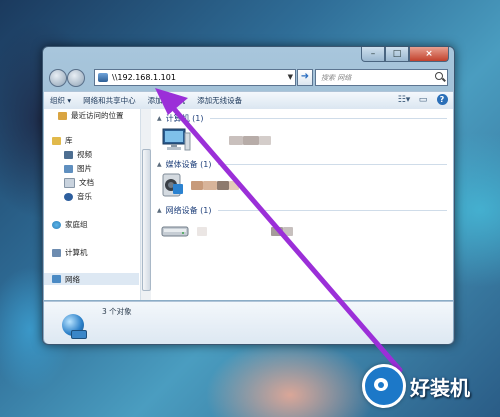  I want to click on watermark-logo: 好装机, so click(416, 386).